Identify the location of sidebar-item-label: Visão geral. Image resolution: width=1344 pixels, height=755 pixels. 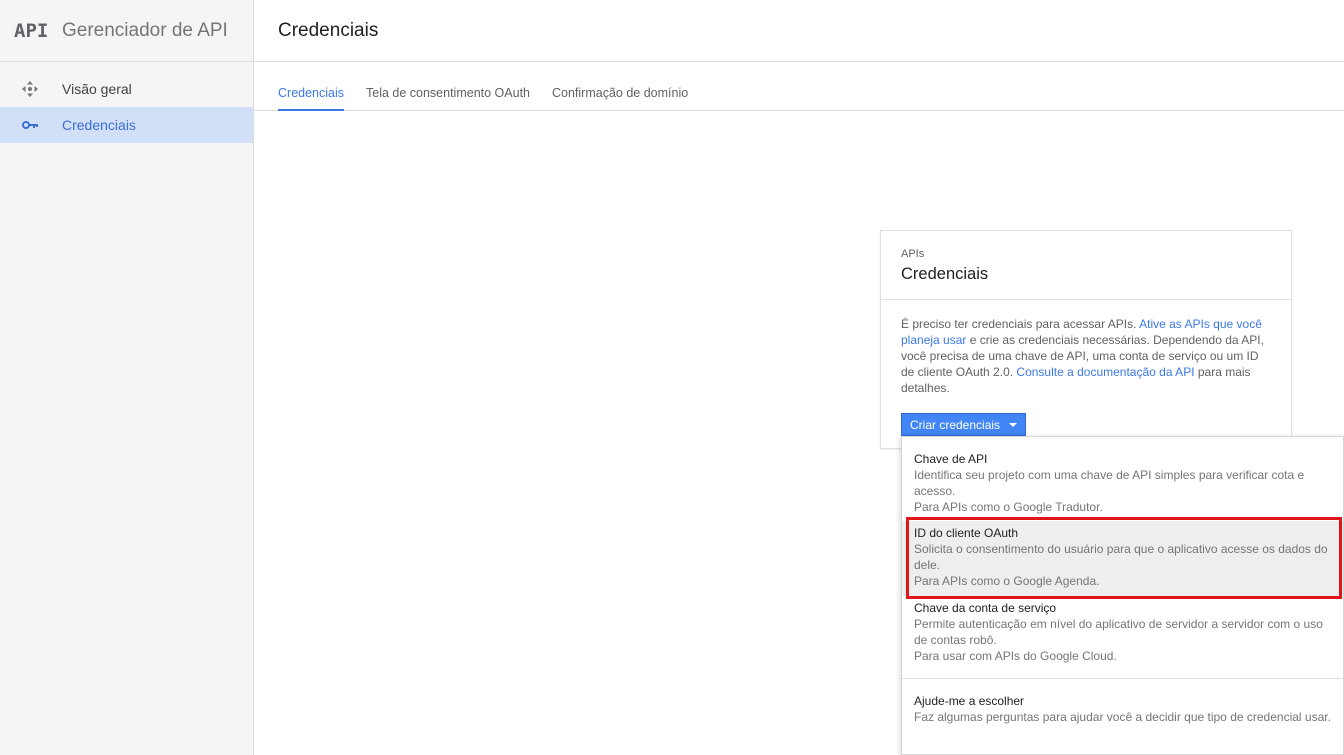
(97, 89).